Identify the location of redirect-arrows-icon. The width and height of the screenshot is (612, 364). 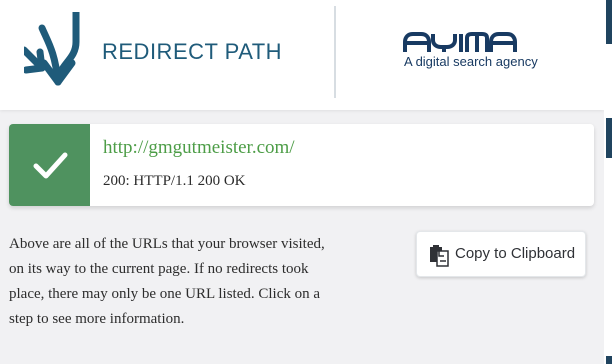
(52, 49).